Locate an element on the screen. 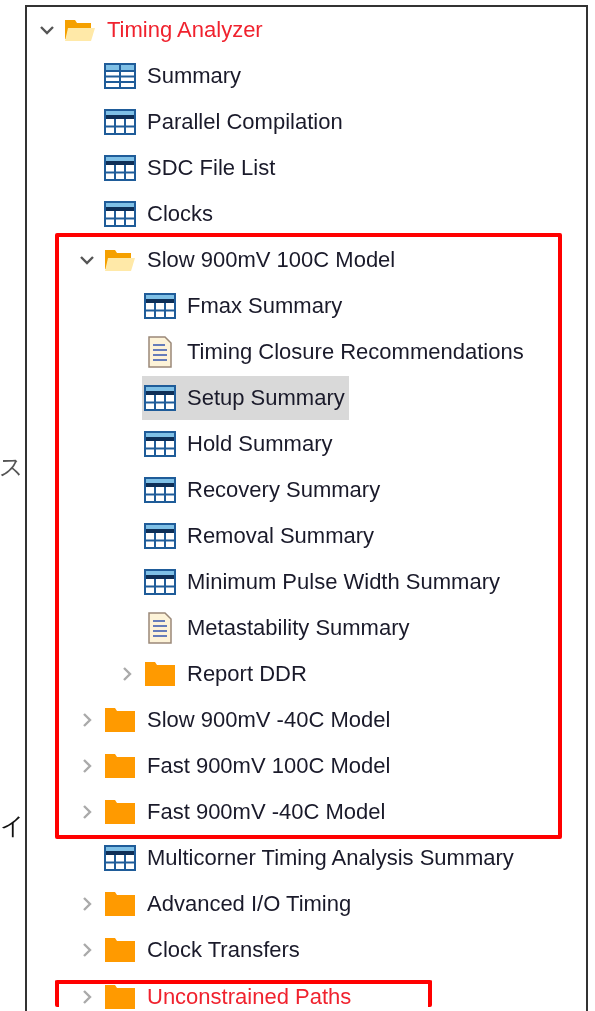  tree-item: Slow 900mV -40C Model is located at coordinates (248, 720).